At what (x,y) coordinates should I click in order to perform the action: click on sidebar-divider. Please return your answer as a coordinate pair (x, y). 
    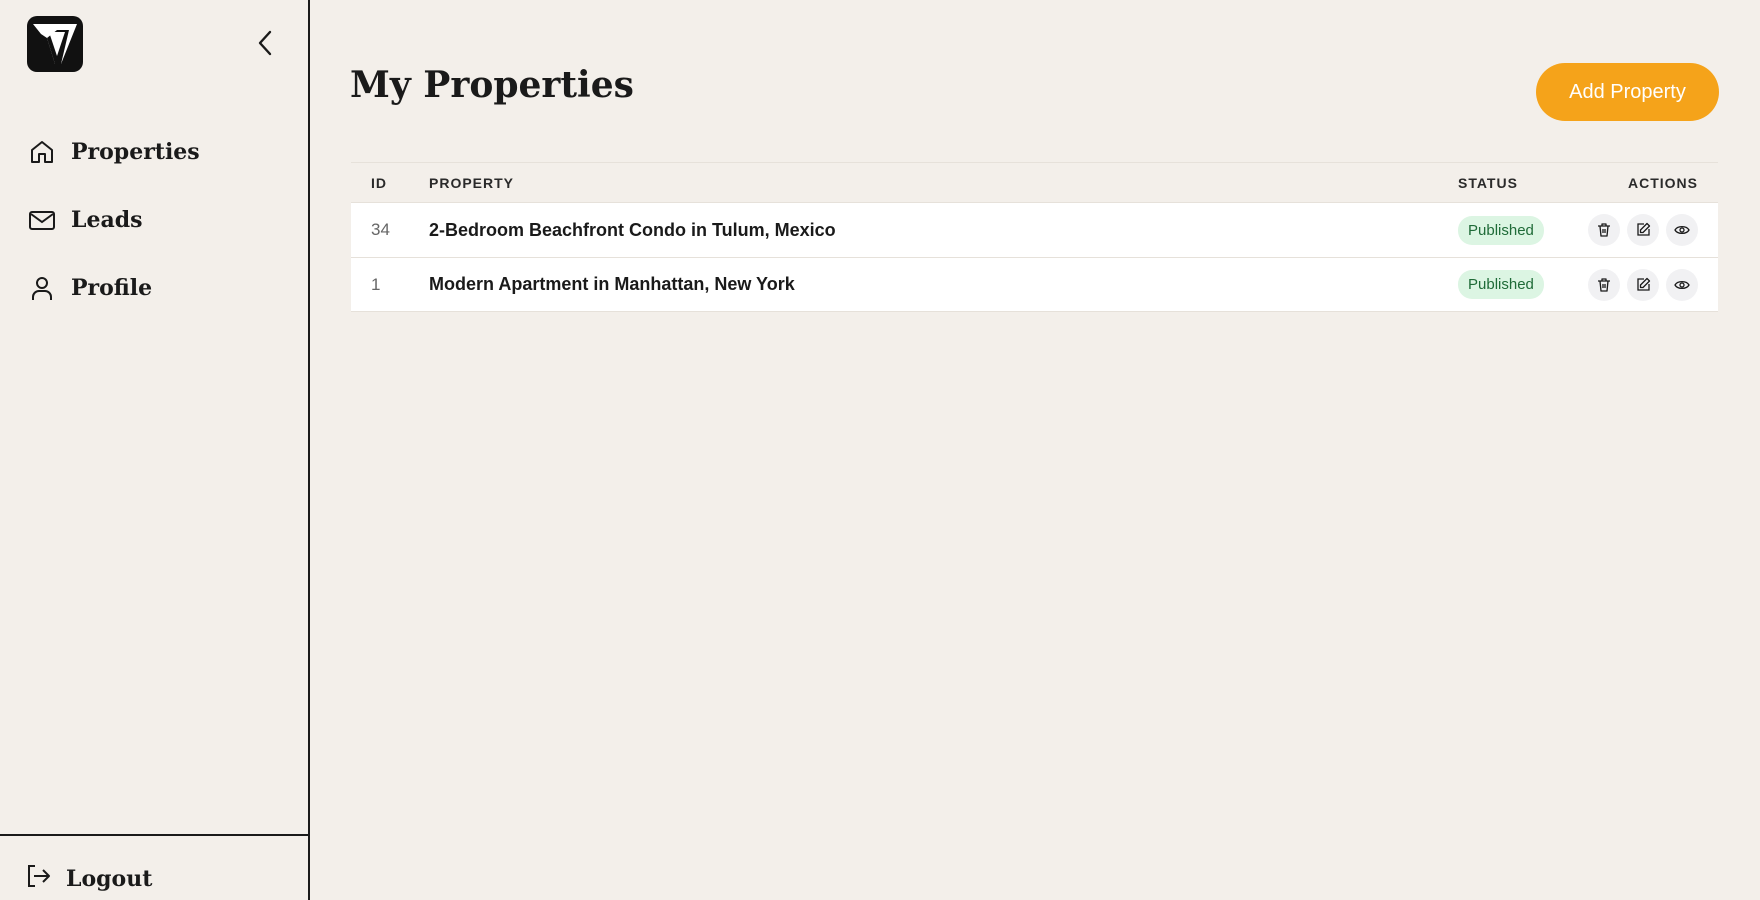
    Looking at the image, I should click on (155, 835).